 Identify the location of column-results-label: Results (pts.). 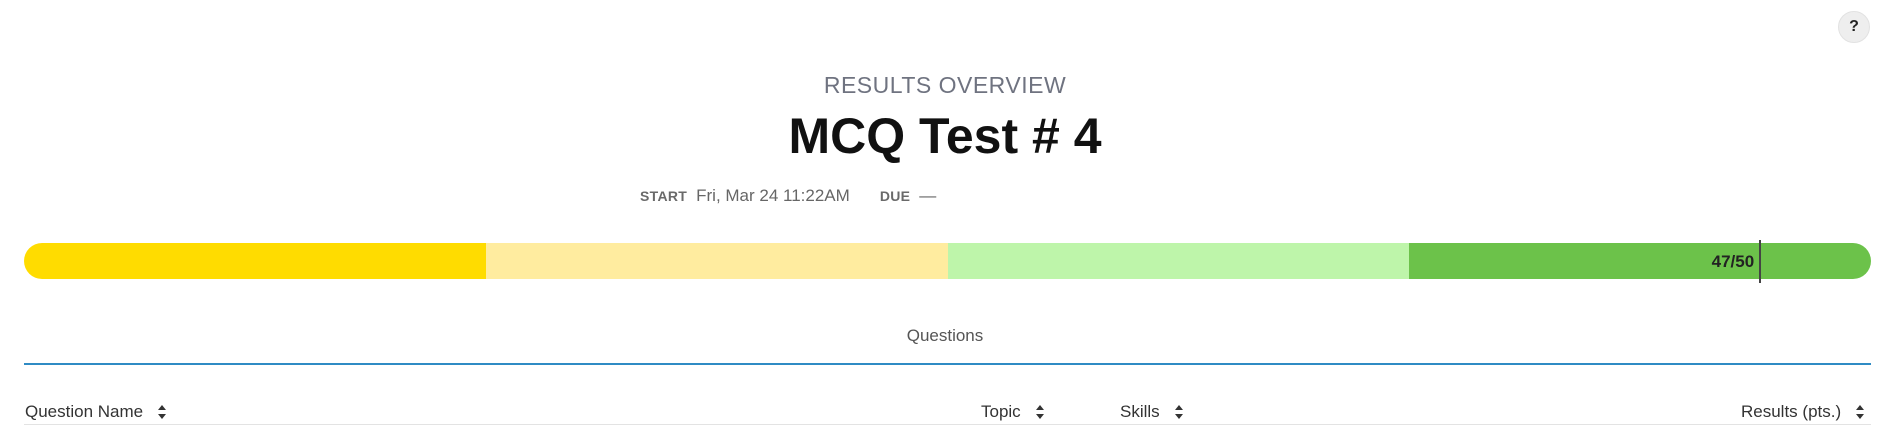
(1791, 411).